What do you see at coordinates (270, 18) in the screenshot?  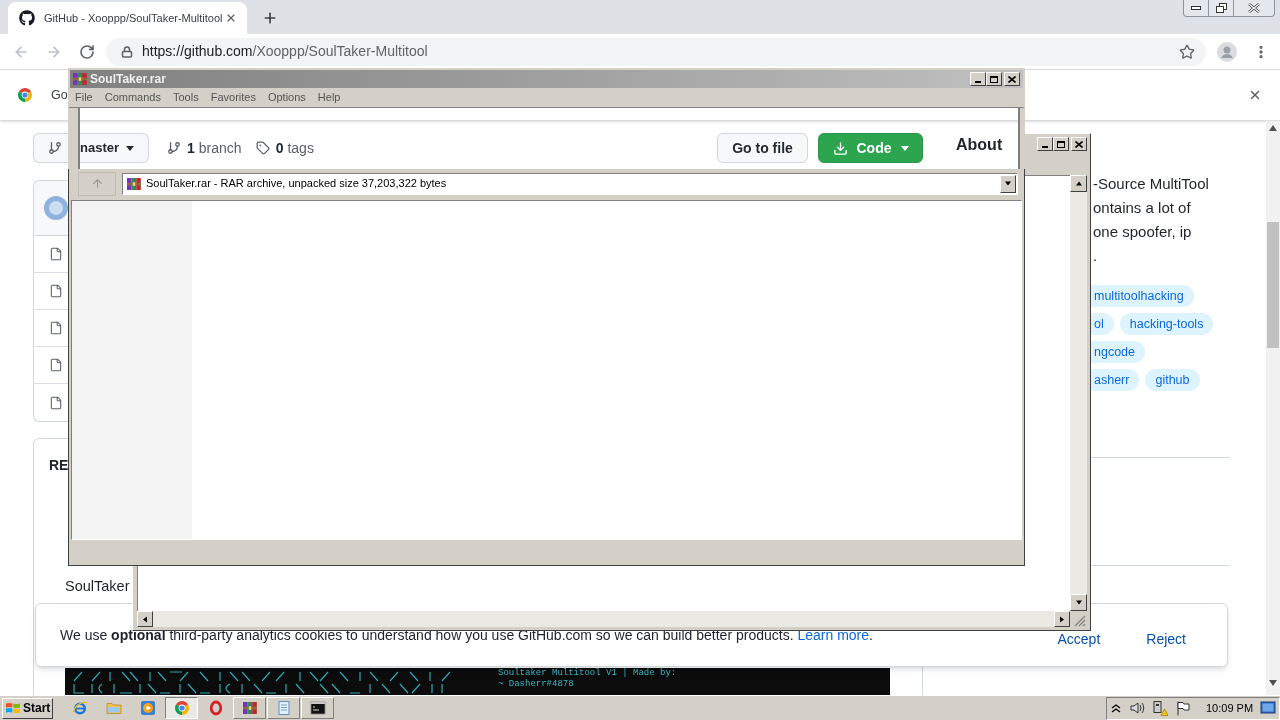 I see `new-tab-icon` at bounding box center [270, 18].